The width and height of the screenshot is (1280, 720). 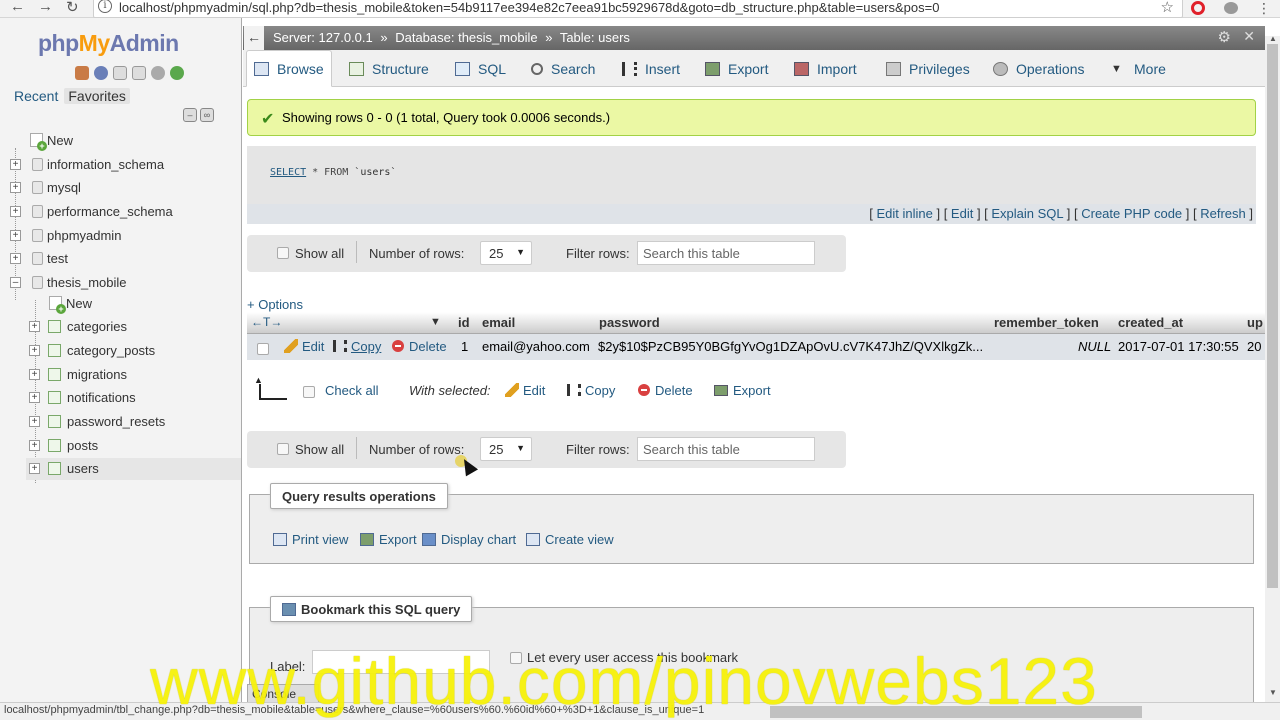 What do you see at coordinates (177, 73) in the screenshot?
I see `reload-nav-icon` at bounding box center [177, 73].